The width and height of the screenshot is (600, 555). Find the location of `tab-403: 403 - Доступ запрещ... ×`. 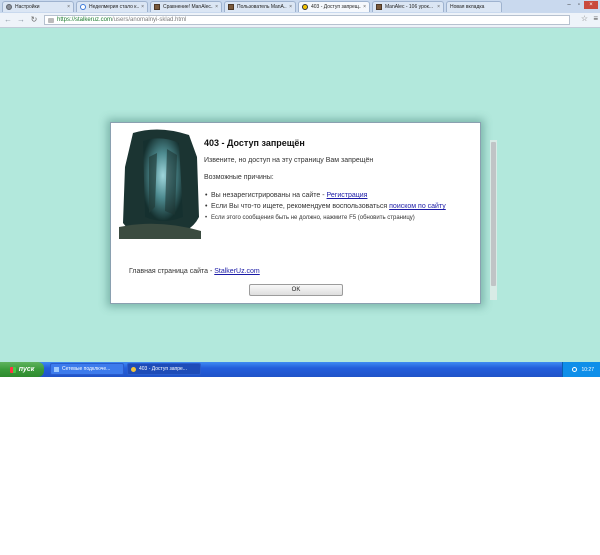

tab-403: 403 - Доступ запрещ... × is located at coordinates (334, 6).